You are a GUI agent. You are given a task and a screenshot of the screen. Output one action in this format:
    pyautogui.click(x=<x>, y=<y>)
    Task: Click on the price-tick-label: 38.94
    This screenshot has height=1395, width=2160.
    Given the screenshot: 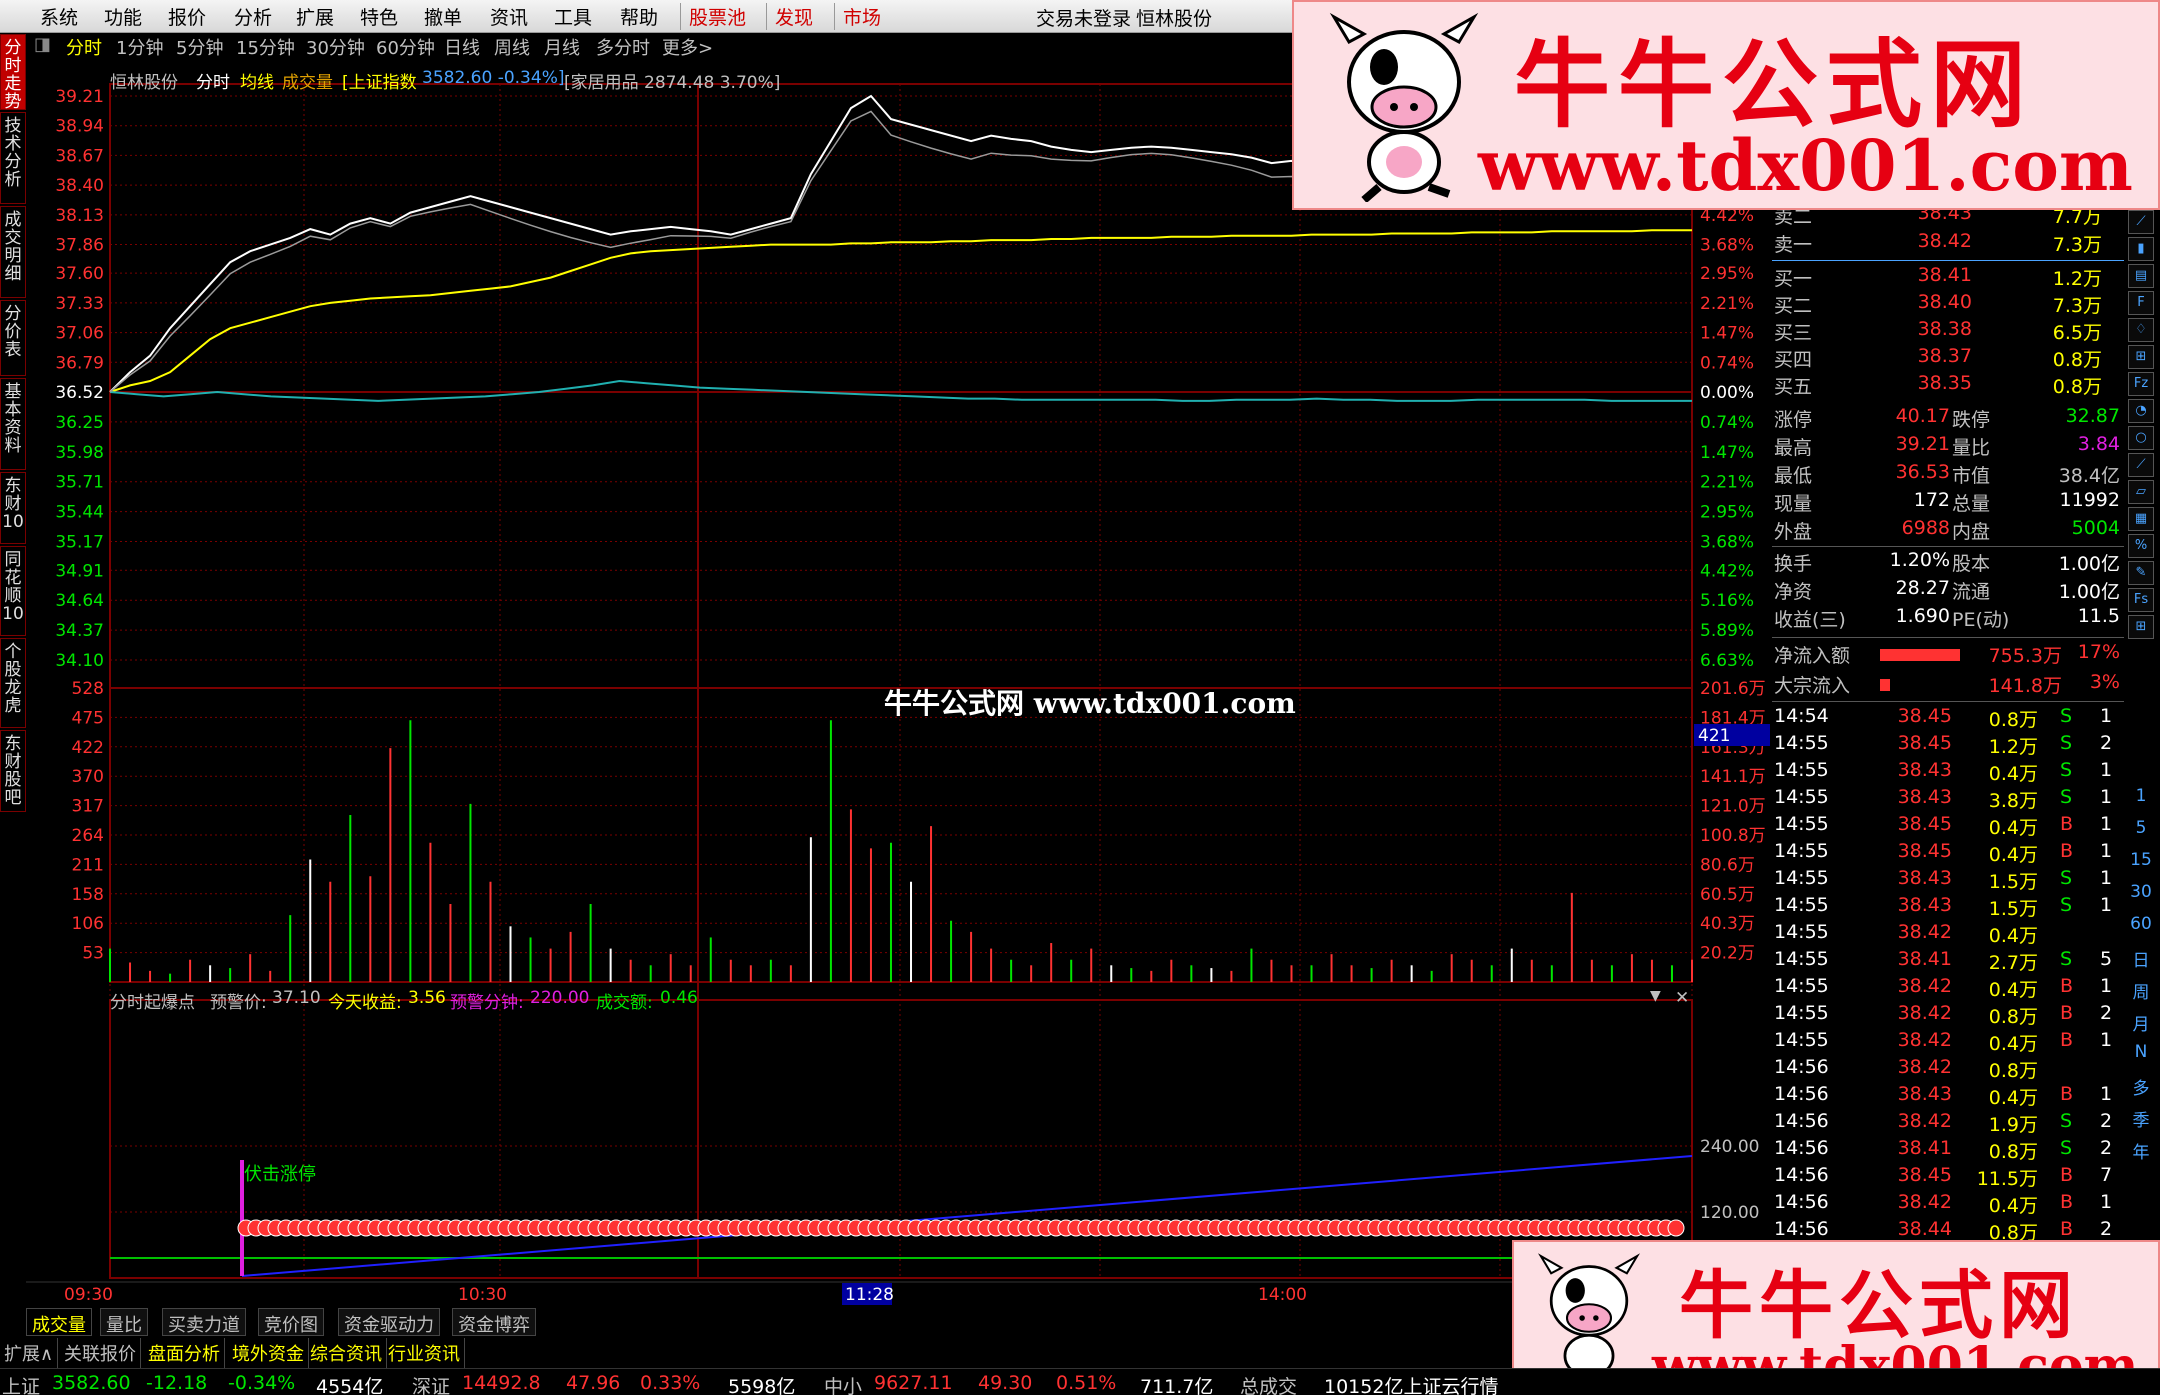 What is the action you would take?
    pyautogui.click(x=79, y=127)
    